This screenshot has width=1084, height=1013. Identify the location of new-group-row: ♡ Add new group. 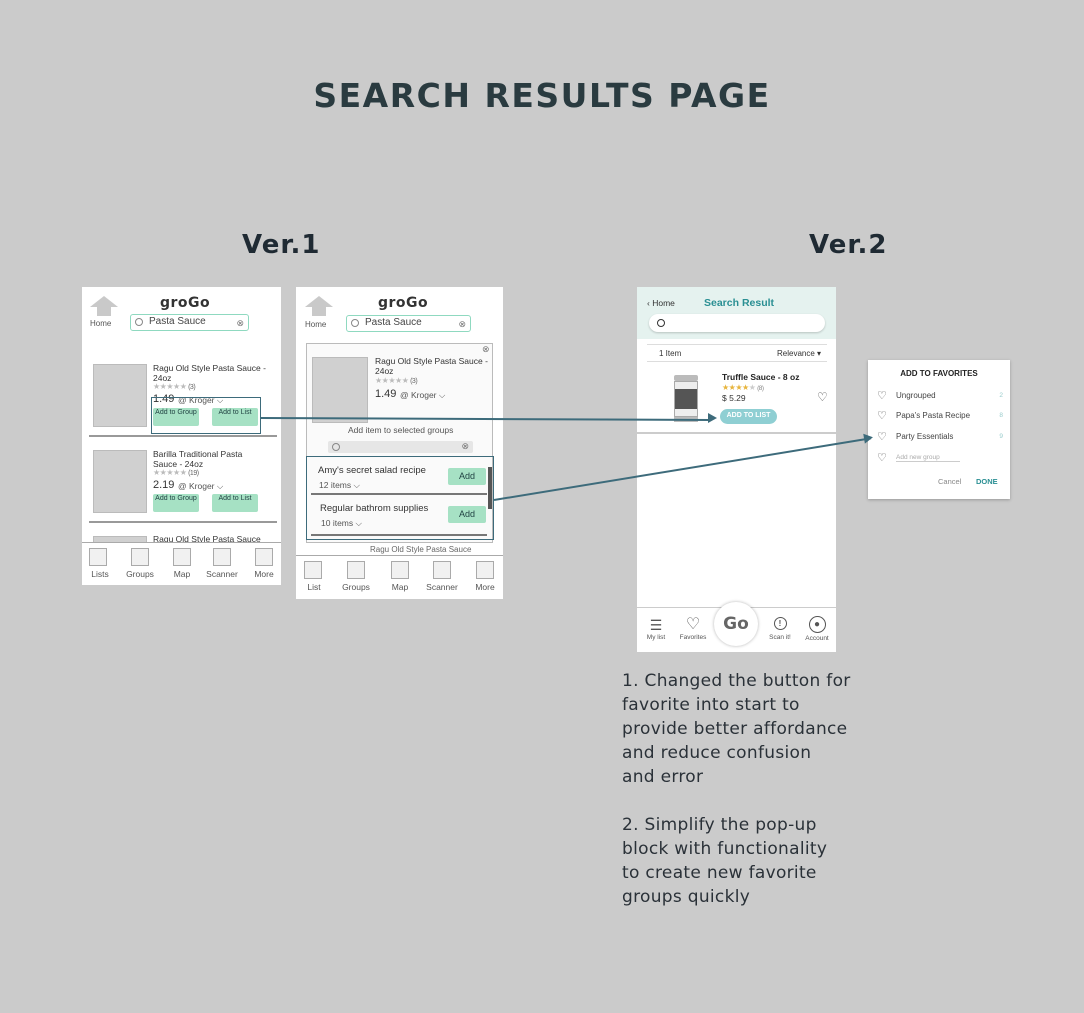
(940, 457).